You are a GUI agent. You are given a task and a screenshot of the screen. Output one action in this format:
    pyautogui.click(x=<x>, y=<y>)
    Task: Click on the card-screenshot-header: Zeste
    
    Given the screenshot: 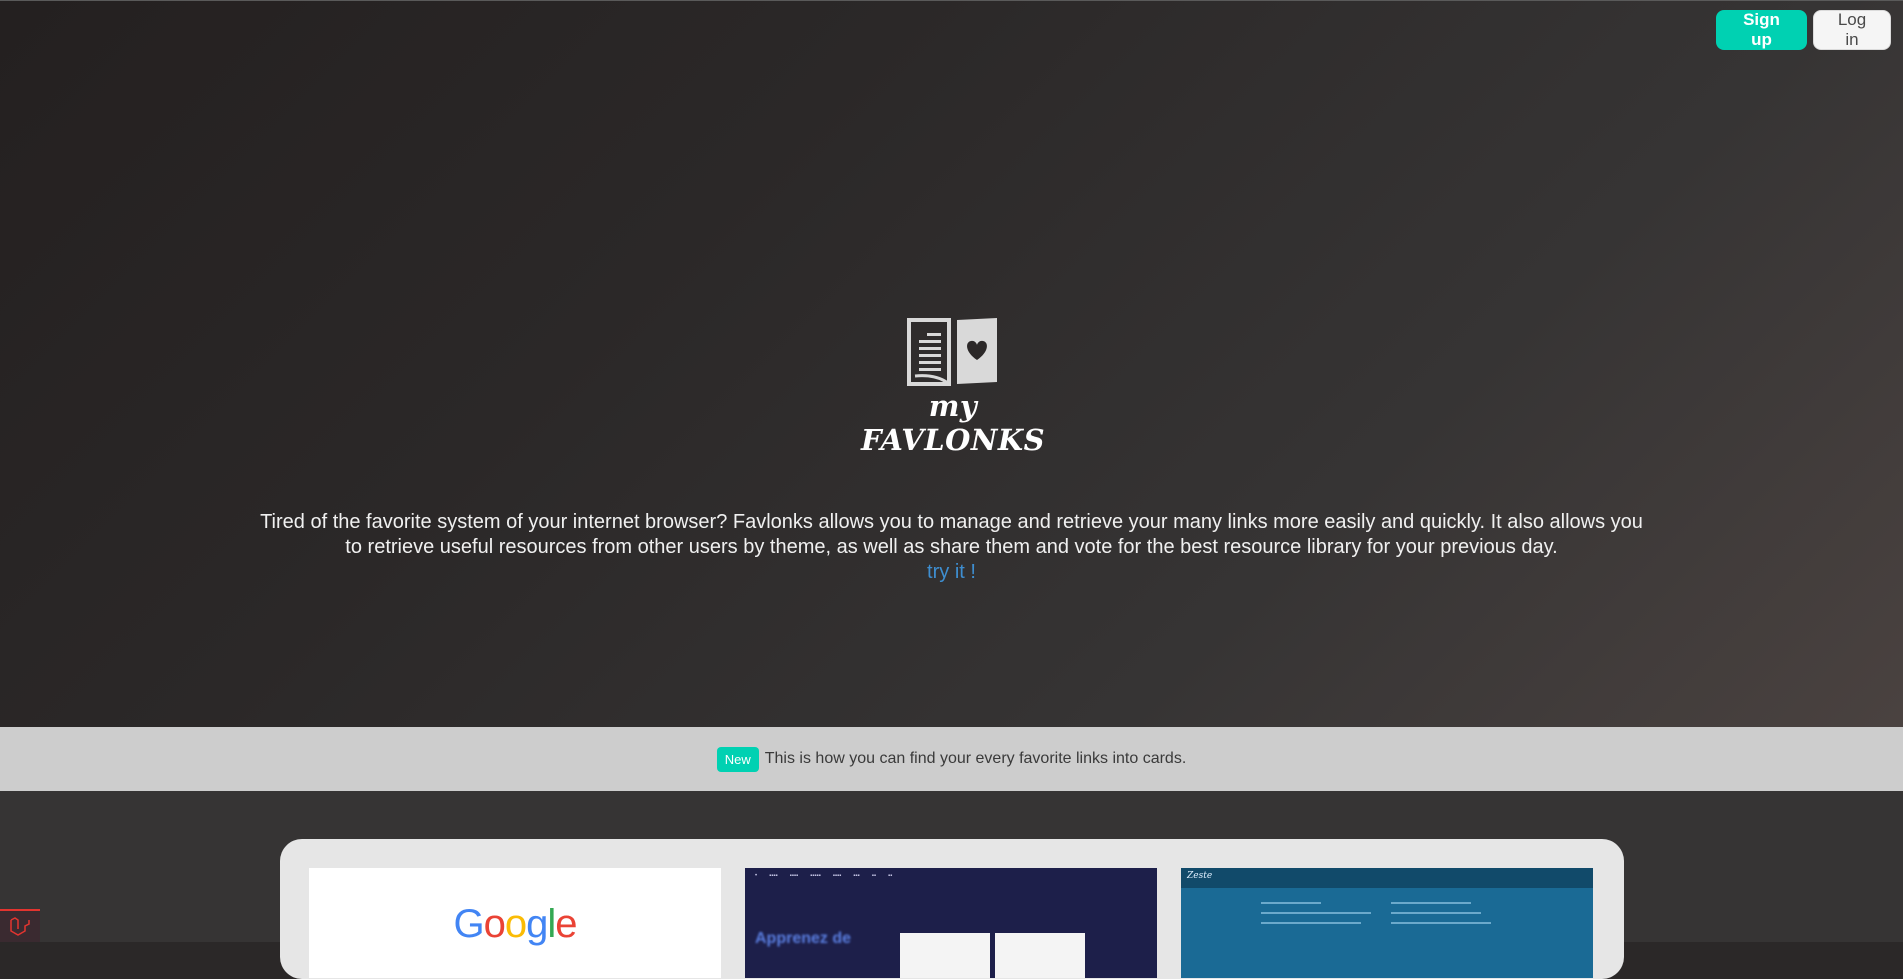 What is the action you would take?
    pyautogui.click(x=1387, y=878)
    